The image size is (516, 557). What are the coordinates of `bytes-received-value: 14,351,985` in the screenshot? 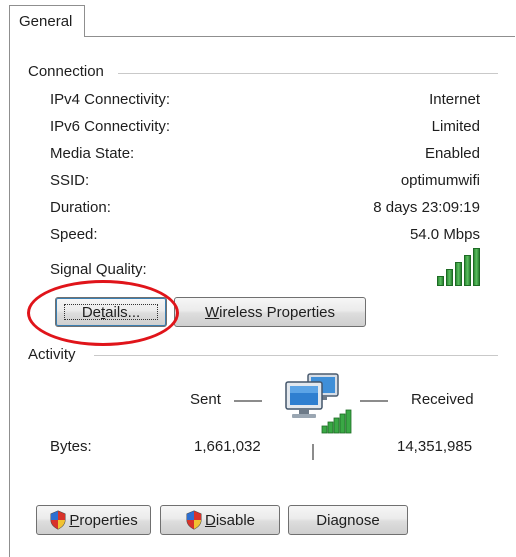 It's located at (435, 446).